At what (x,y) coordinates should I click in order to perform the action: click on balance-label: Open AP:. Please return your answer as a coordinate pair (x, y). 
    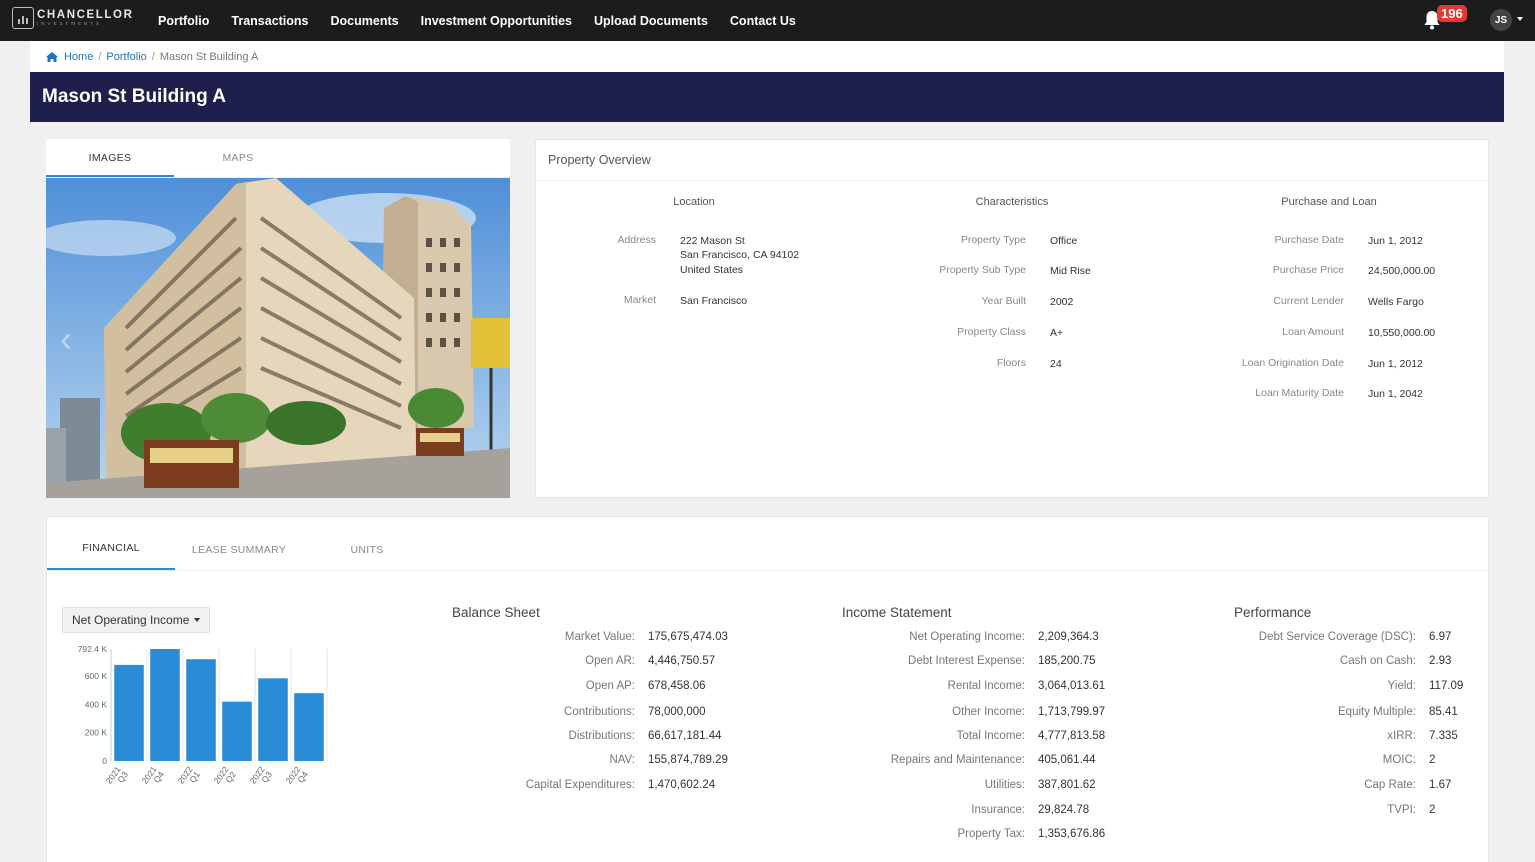
    Looking at the image, I should click on (610, 686).